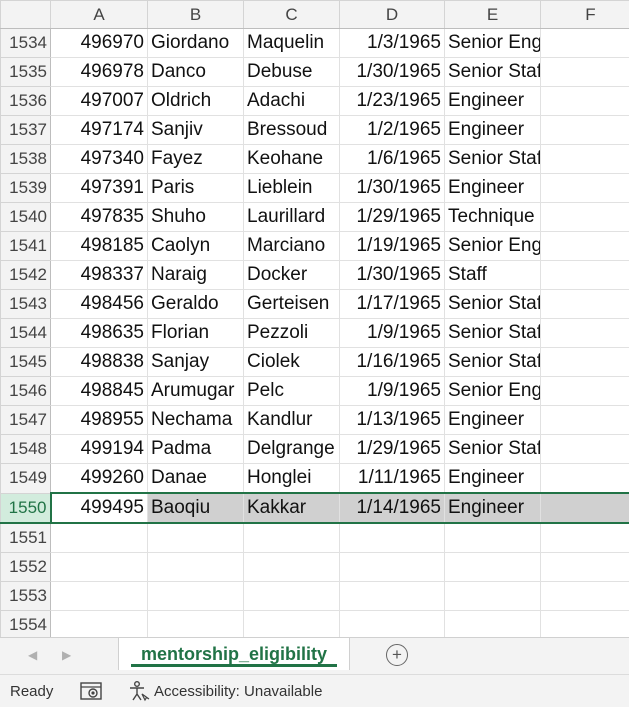  I want to click on cell-date: 1/2/1965, so click(392, 130).